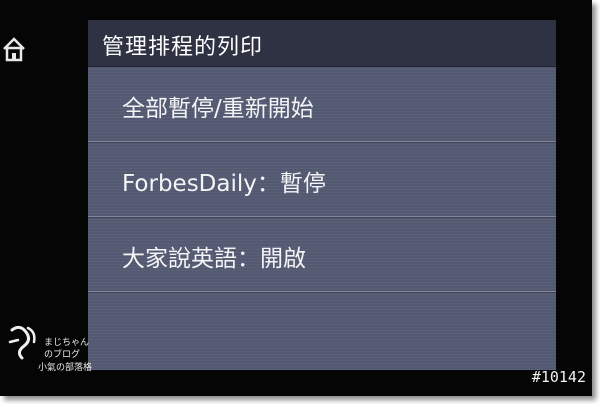 Image resolution: width=600 pixels, height=404 pixels. Describe the element at coordinates (218, 109) in the screenshot. I see `menu-item-label: 全部暫停/重新開始` at that location.